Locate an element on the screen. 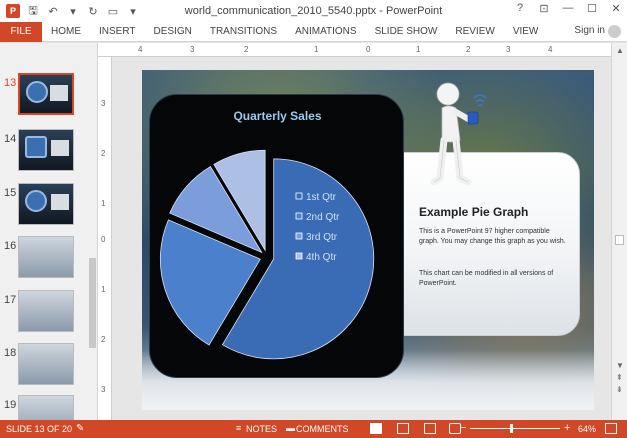 The width and height of the screenshot is (627, 438). thumbnail-number: 14 is located at coordinates (10, 139).